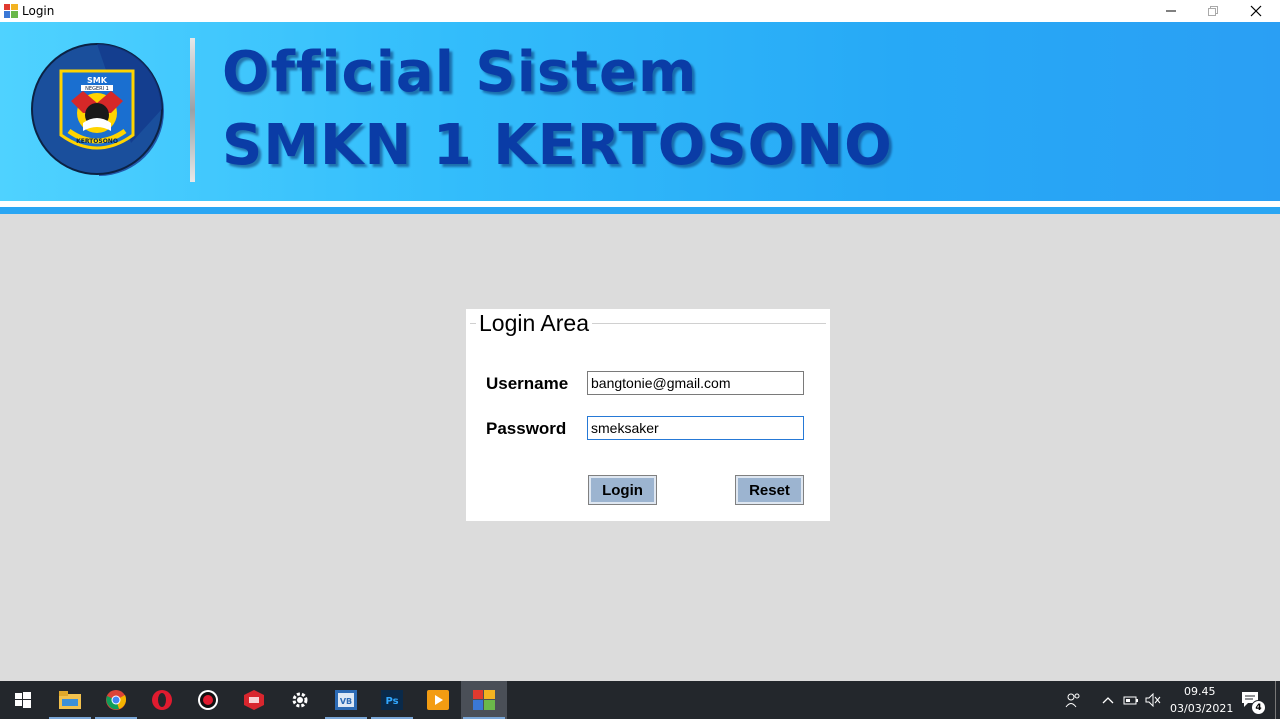 The image size is (1280, 719). I want to click on window-title: Login, so click(38, 11).